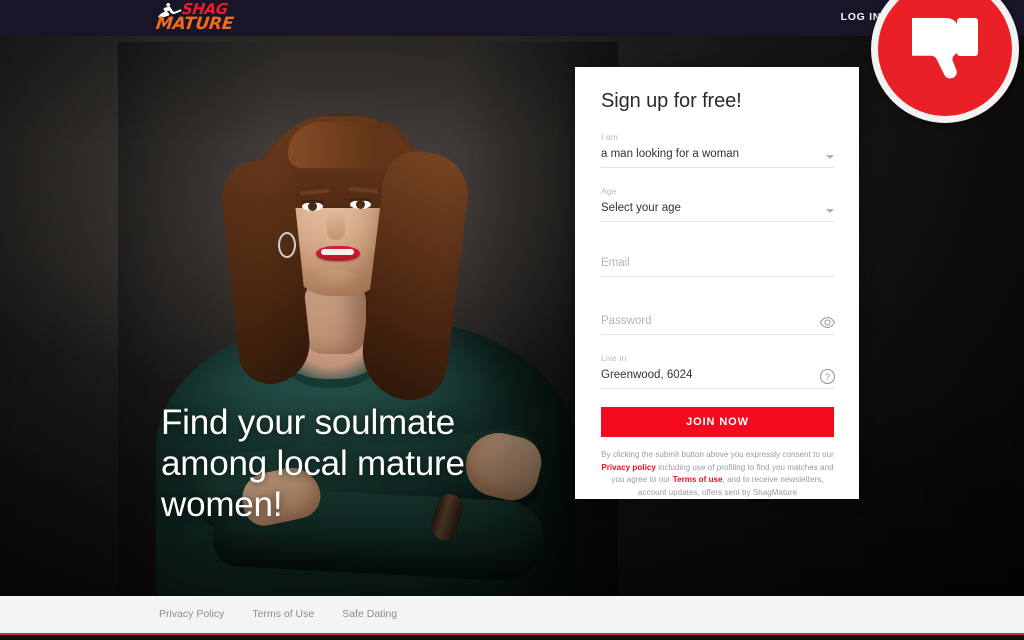  I want to click on site-logo: SHAG MATURE, so click(202, 17).